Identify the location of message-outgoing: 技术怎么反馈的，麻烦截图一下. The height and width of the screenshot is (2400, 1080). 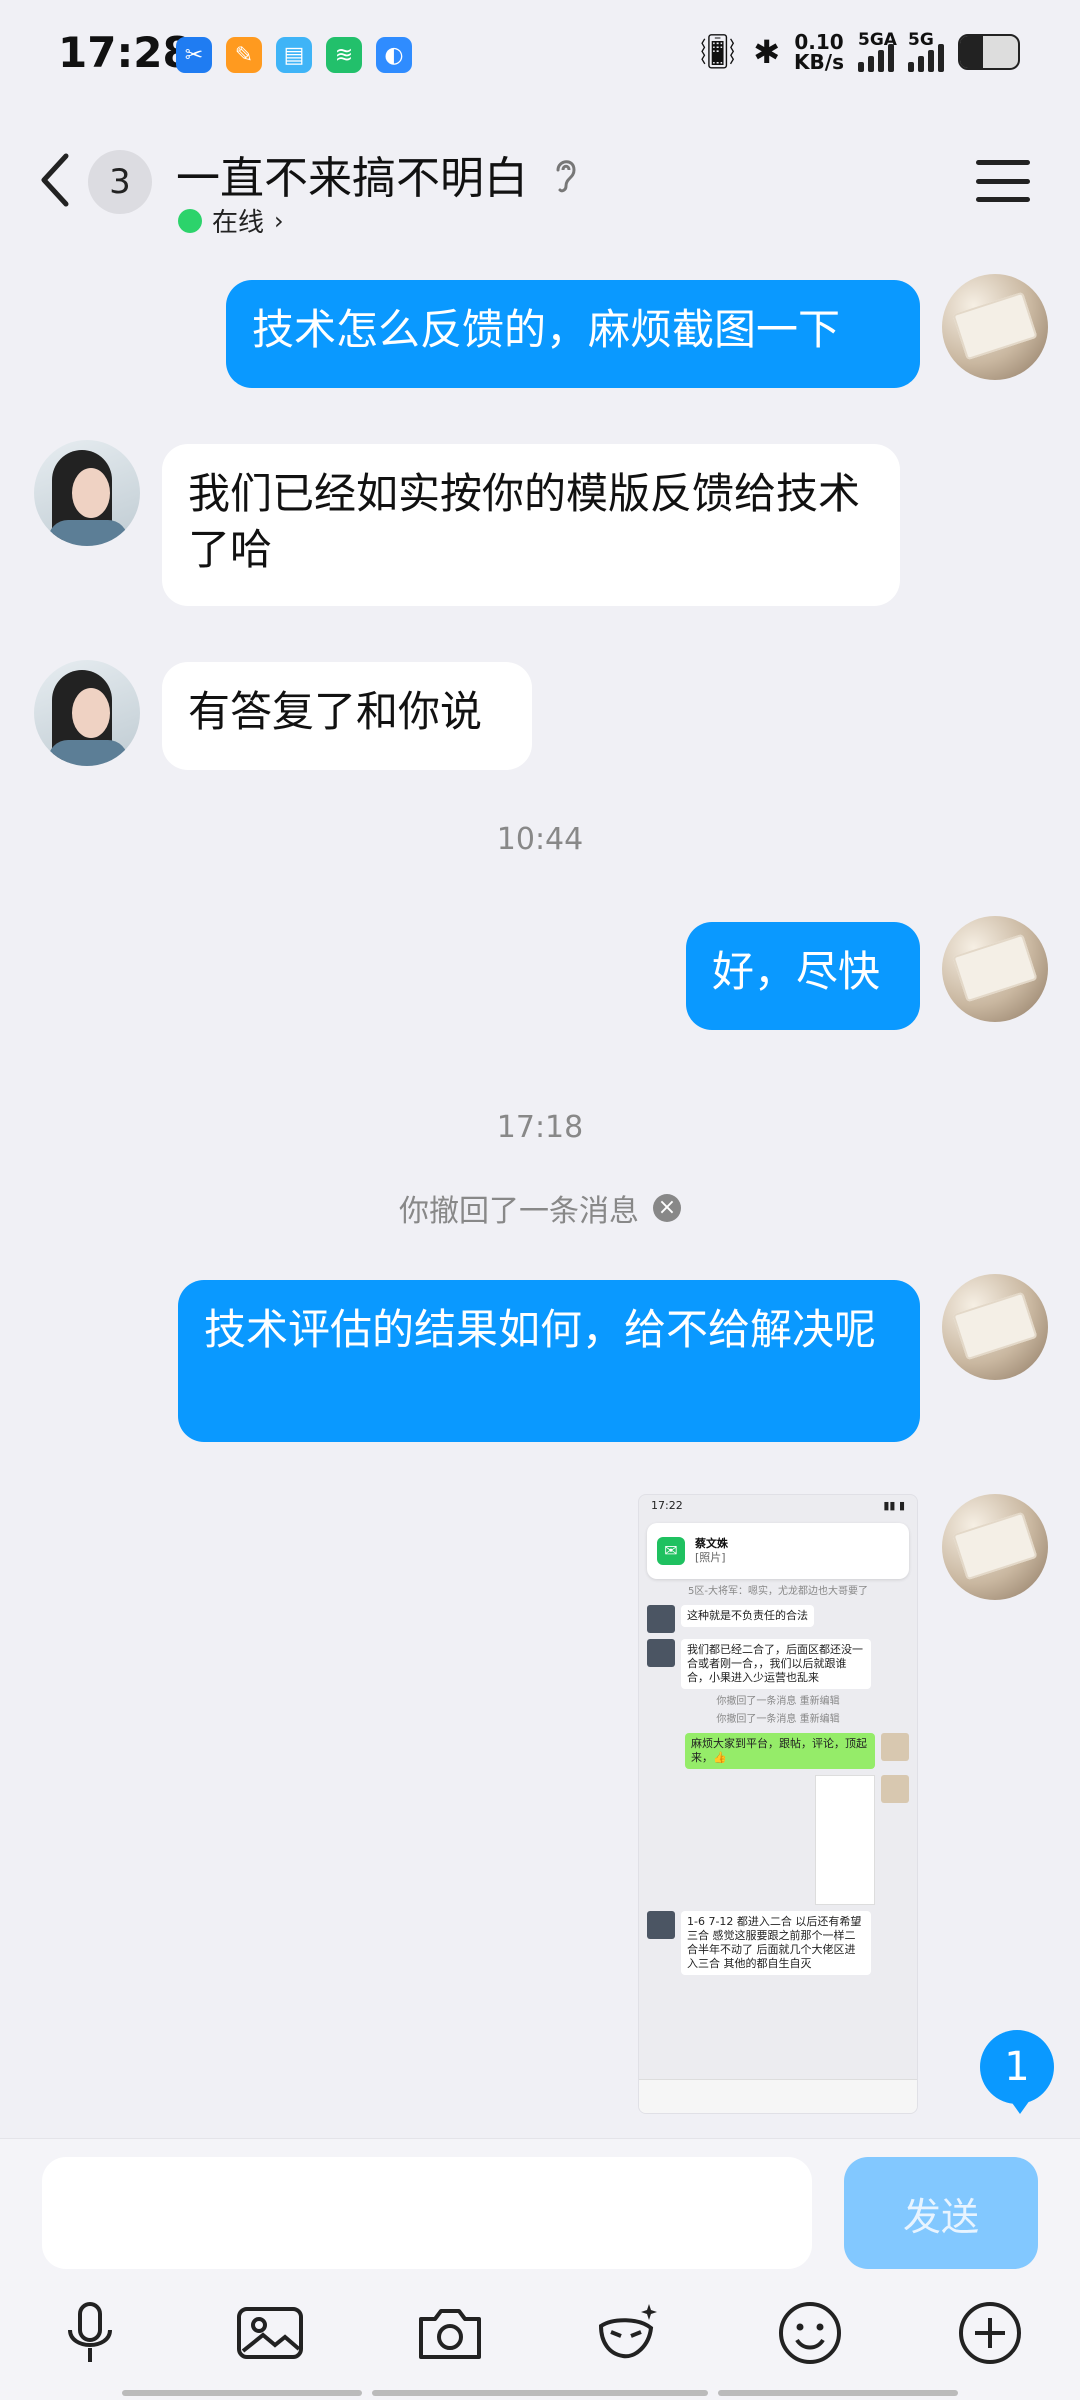
(573, 334).